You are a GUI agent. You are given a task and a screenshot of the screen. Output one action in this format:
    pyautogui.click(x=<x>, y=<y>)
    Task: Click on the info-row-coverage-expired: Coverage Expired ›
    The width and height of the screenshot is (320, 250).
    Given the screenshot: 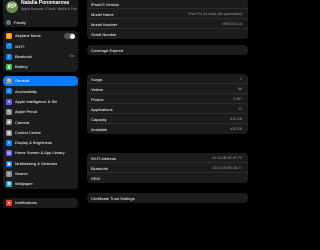 What is the action you would take?
    pyautogui.click(x=167, y=50)
    